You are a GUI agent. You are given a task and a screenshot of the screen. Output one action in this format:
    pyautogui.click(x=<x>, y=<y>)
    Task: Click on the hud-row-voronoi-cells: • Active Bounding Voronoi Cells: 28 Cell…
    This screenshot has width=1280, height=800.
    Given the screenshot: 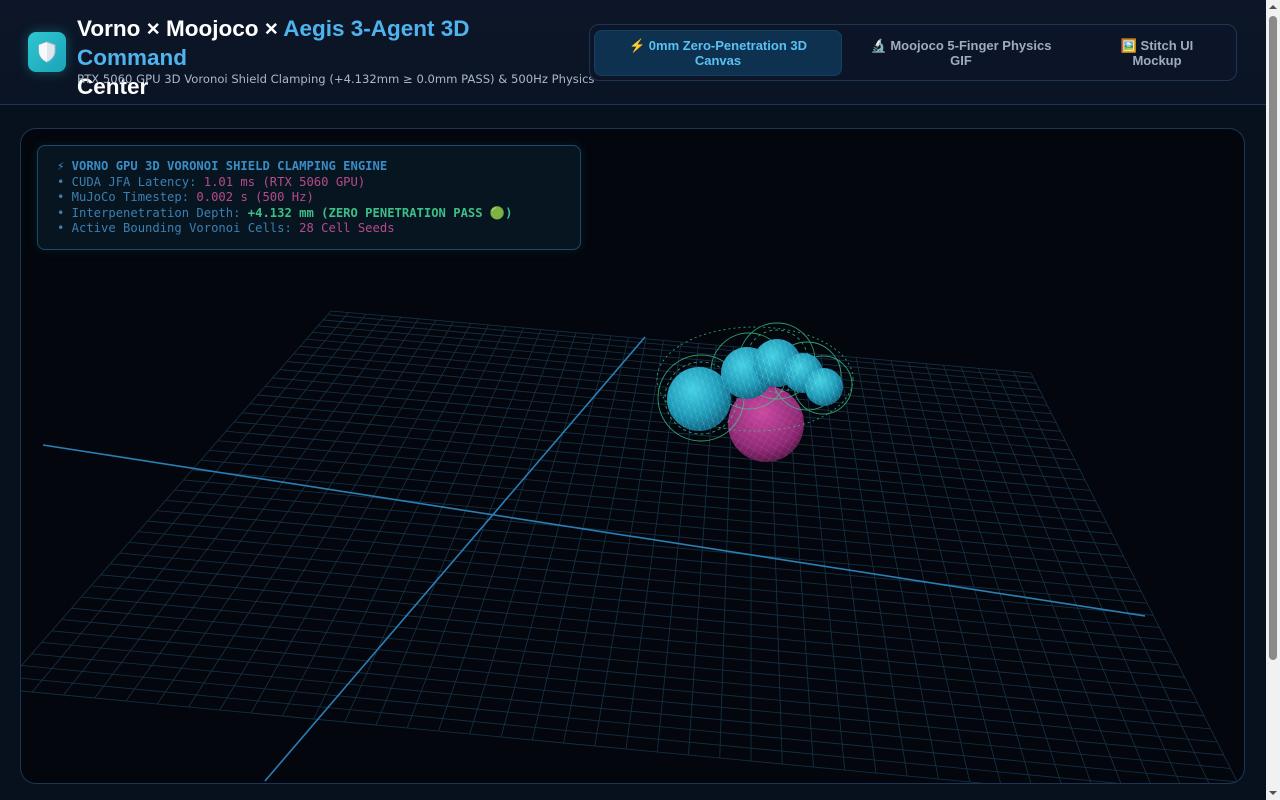 What is the action you would take?
    pyautogui.click(x=318, y=229)
    